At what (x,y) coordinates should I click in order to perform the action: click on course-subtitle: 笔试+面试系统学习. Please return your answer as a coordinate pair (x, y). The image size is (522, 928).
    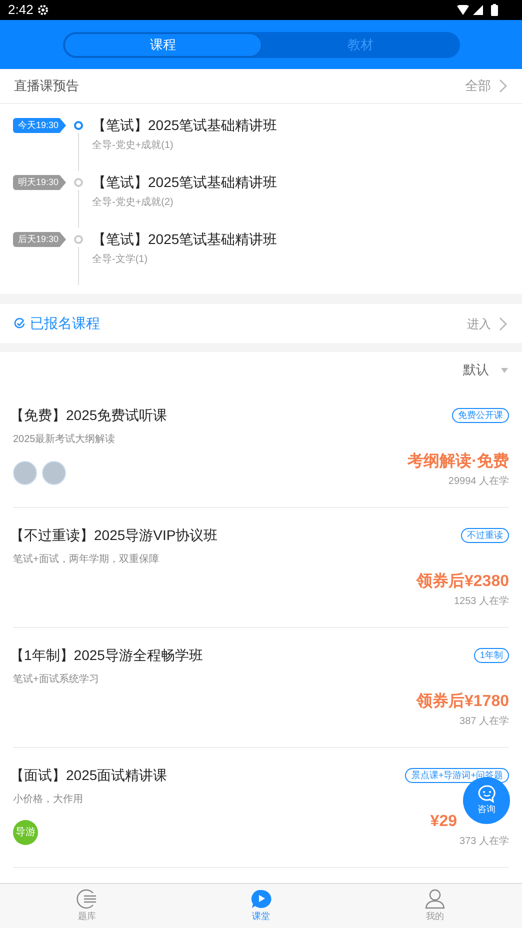
    Looking at the image, I should click on (56, 679).